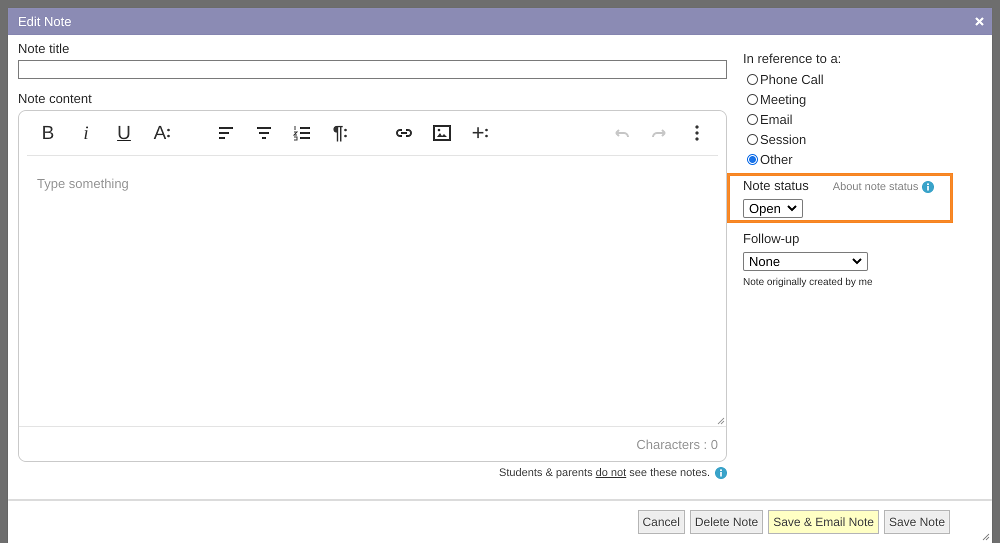  What do you see at coordinates (792, 79) in the screenshot?
I see `radio-label: Phone Call` at bounding box center [792, 79].